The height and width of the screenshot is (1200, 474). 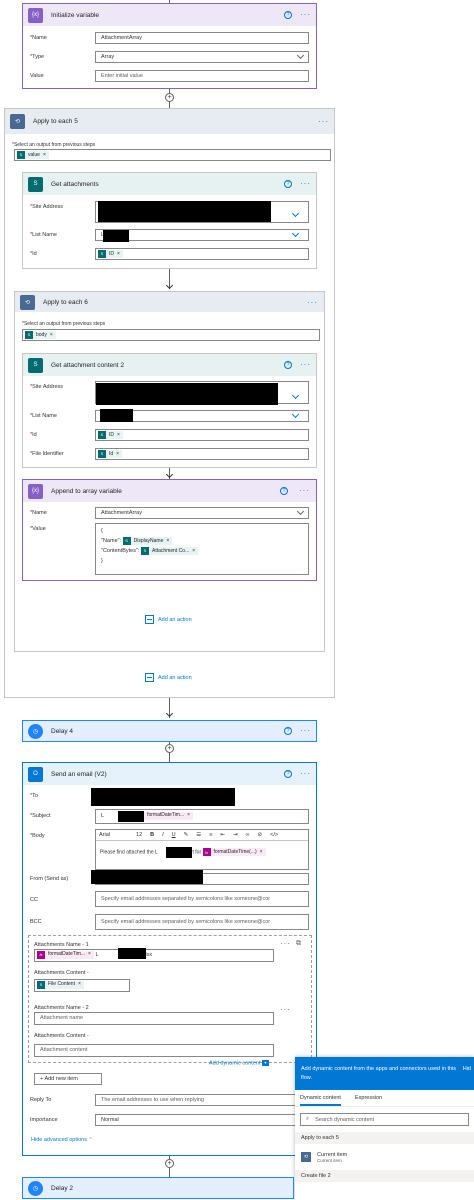 I want to click on underline-icon: U, so click(x=174, y=835).